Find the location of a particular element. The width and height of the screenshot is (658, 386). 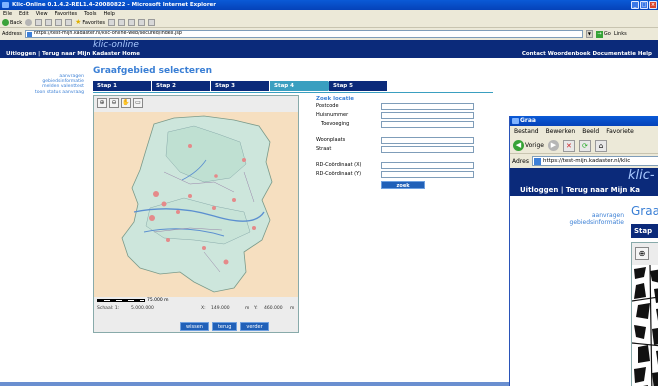

back-button: Back is located at coordinates (12, 22).